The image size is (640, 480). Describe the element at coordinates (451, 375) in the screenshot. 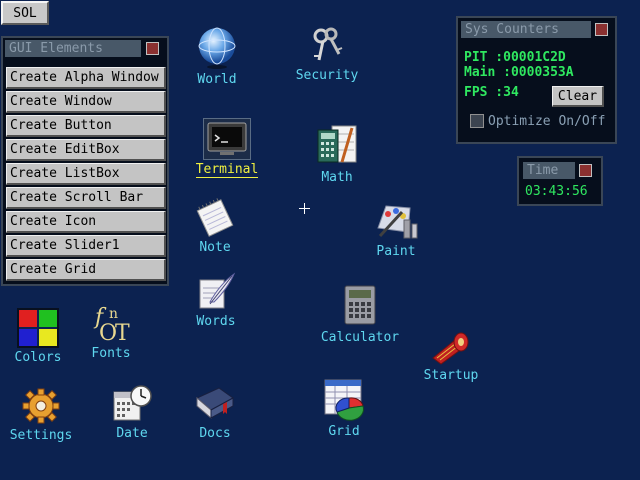

I see `startup-label: Startup` at that location.